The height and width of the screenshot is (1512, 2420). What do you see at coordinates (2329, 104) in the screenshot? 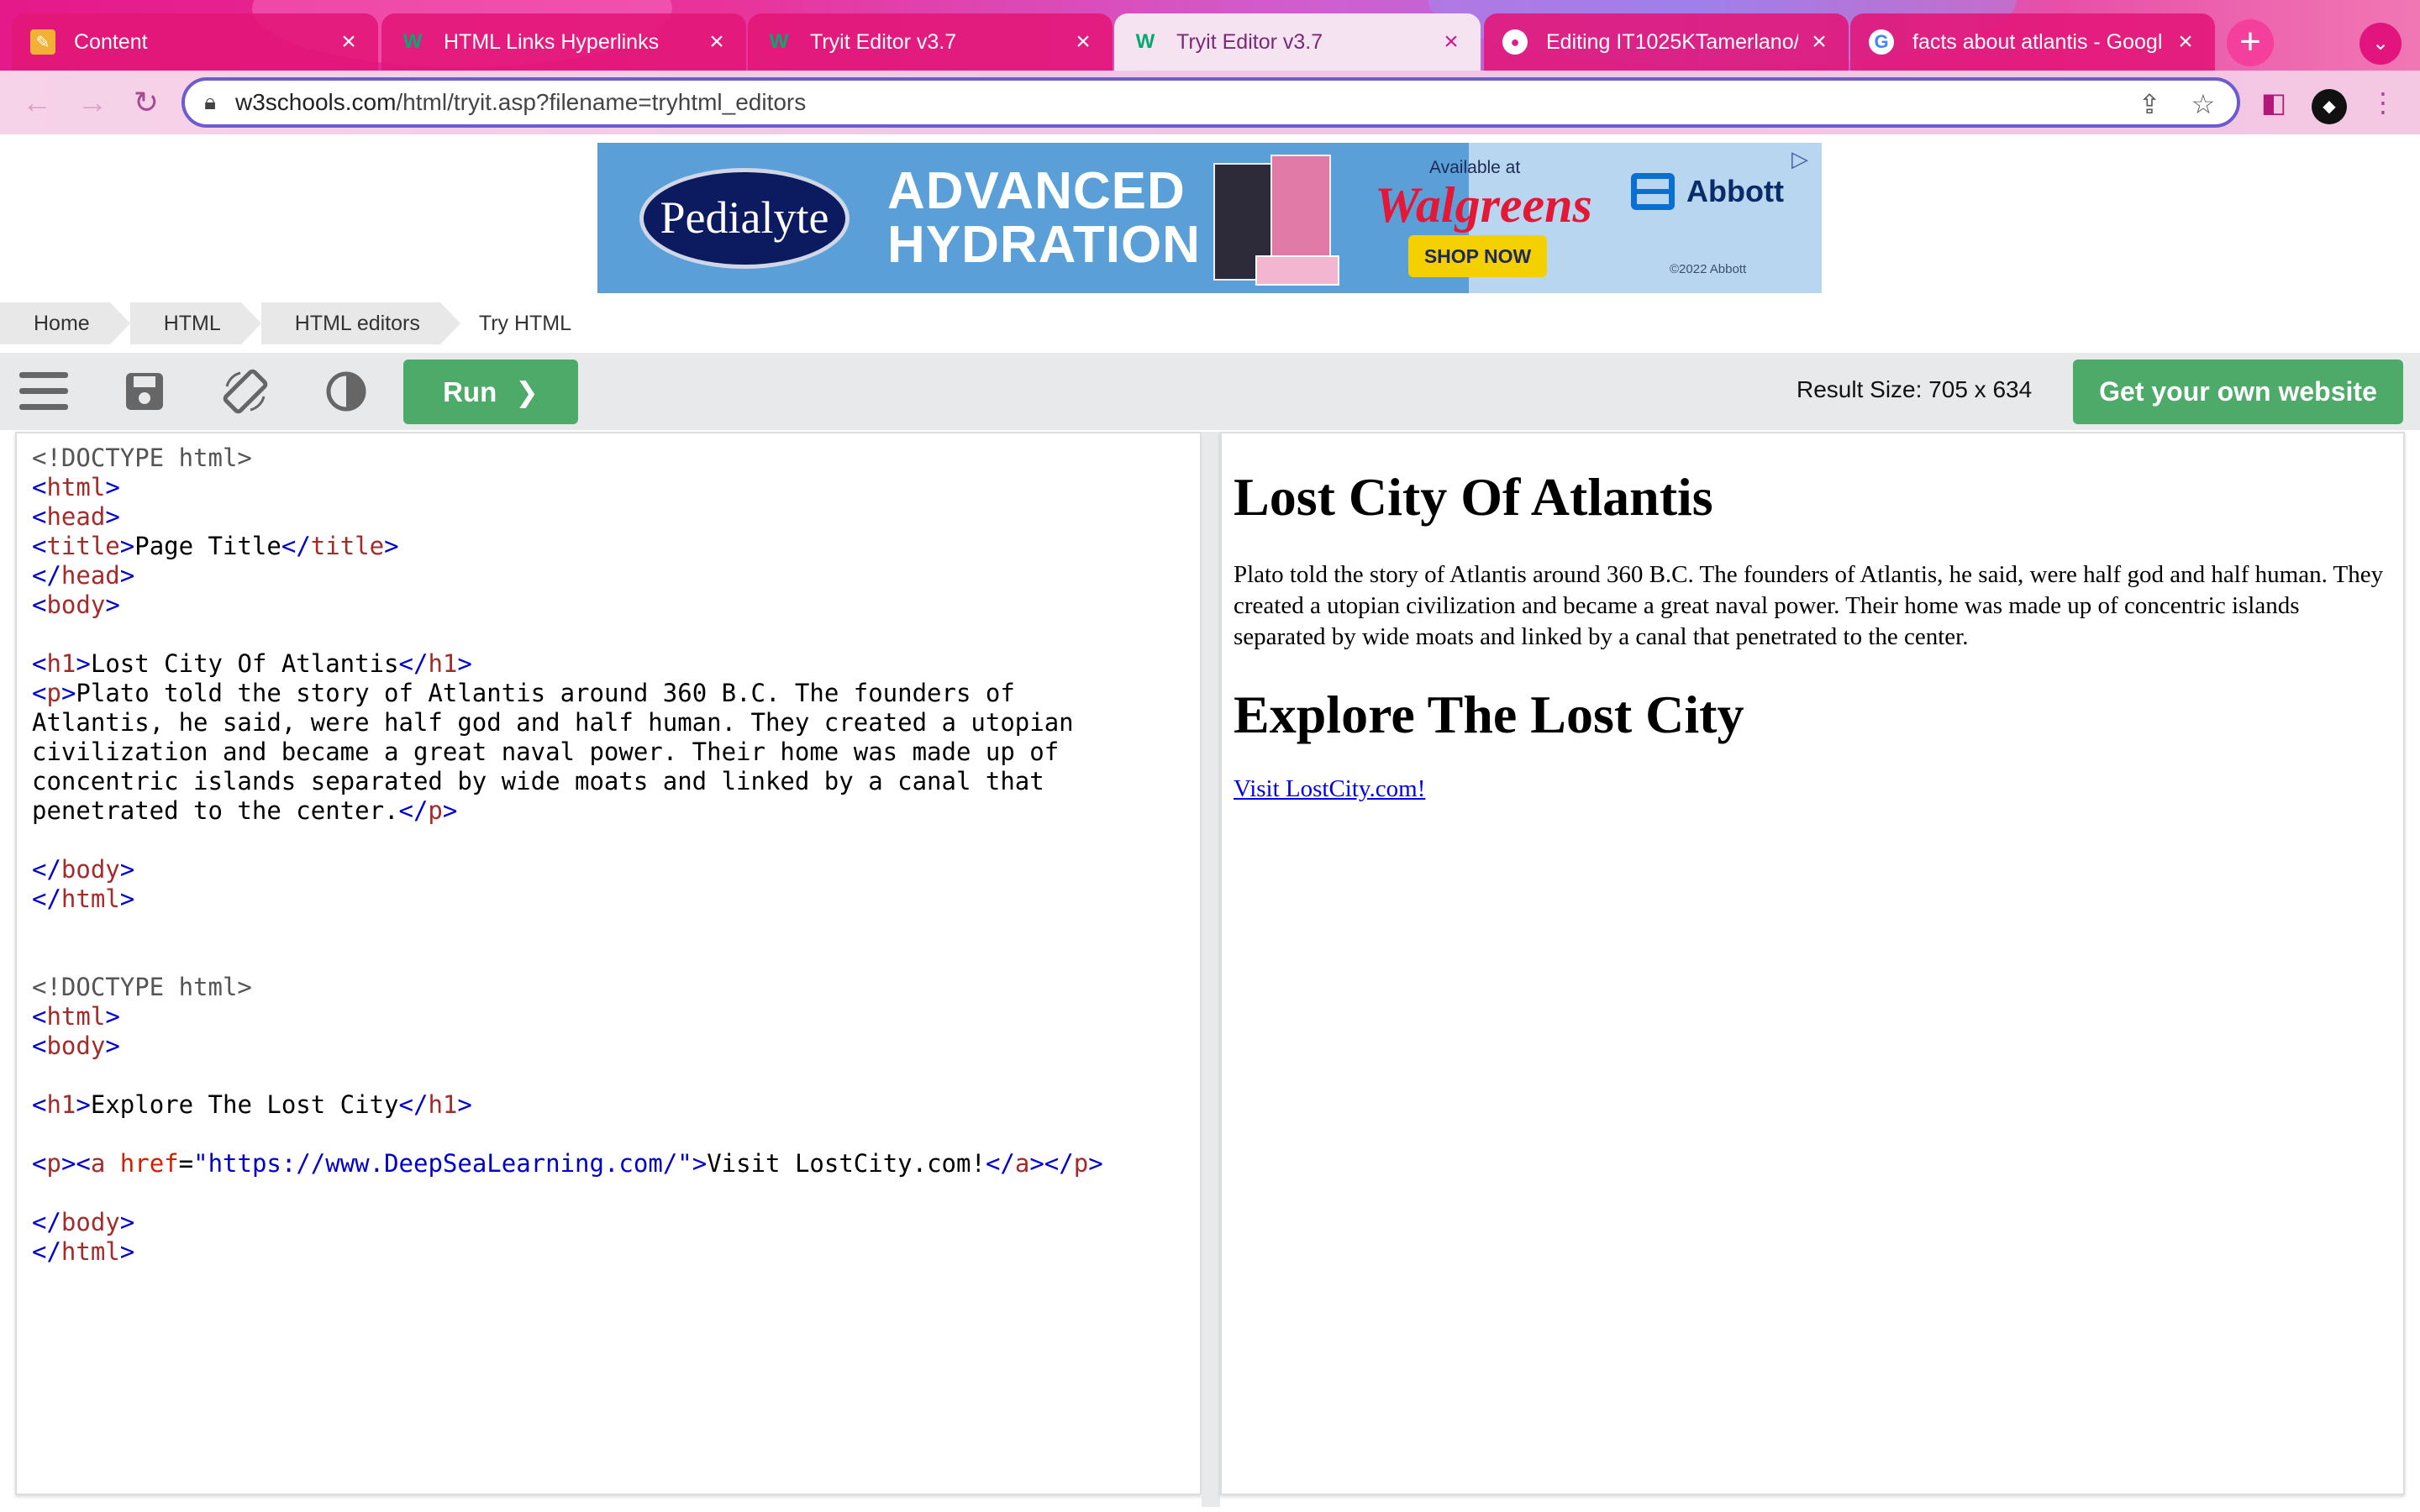
I see `avatar: ◆` at bounding box center [2329, 104].